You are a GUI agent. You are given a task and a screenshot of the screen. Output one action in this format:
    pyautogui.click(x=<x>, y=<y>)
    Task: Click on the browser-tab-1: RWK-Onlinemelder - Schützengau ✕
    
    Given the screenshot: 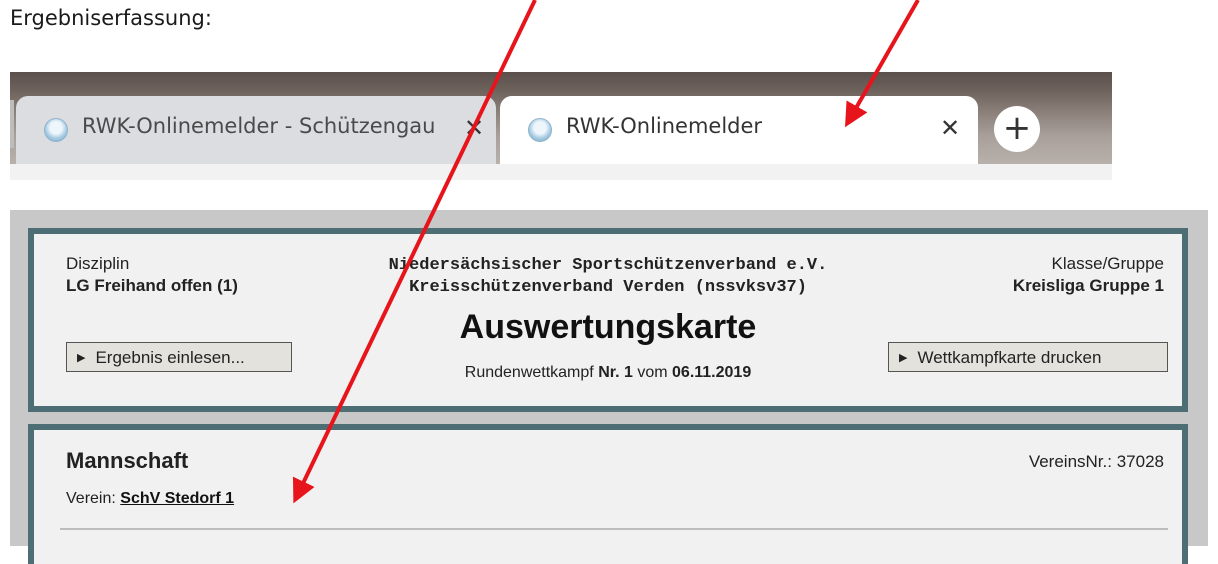 What is the action you would take?
    pyautogui.click(x=256, y=130)
    